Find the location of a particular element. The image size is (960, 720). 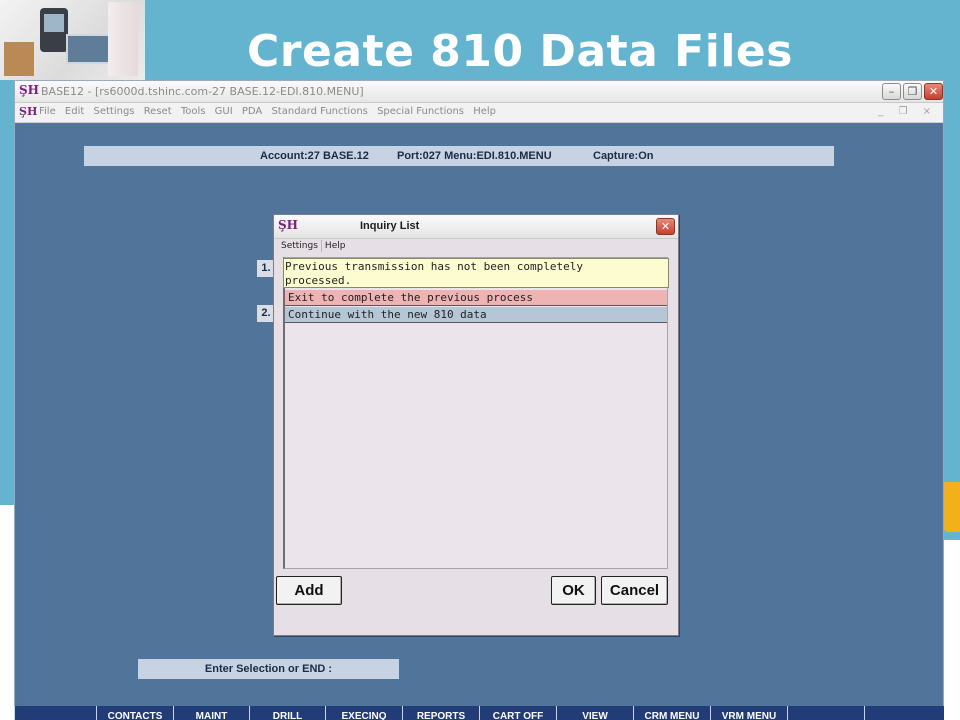

menu-reset: Reset is located at coordinates (158, 111).